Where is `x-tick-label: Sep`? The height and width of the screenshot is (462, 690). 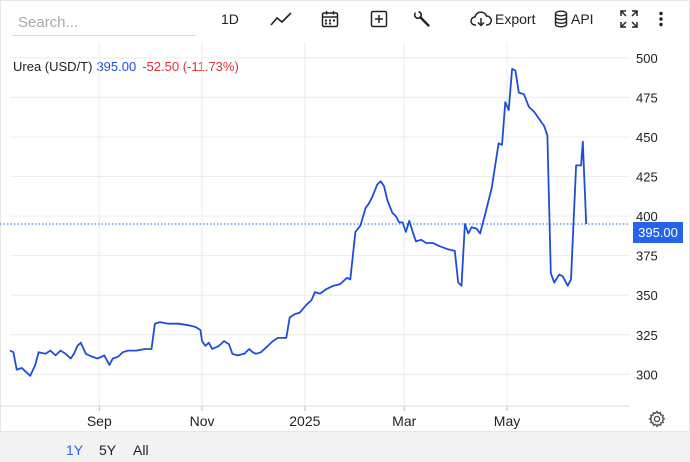
x-tick-label: Sep is located at coordinates (99, 421).